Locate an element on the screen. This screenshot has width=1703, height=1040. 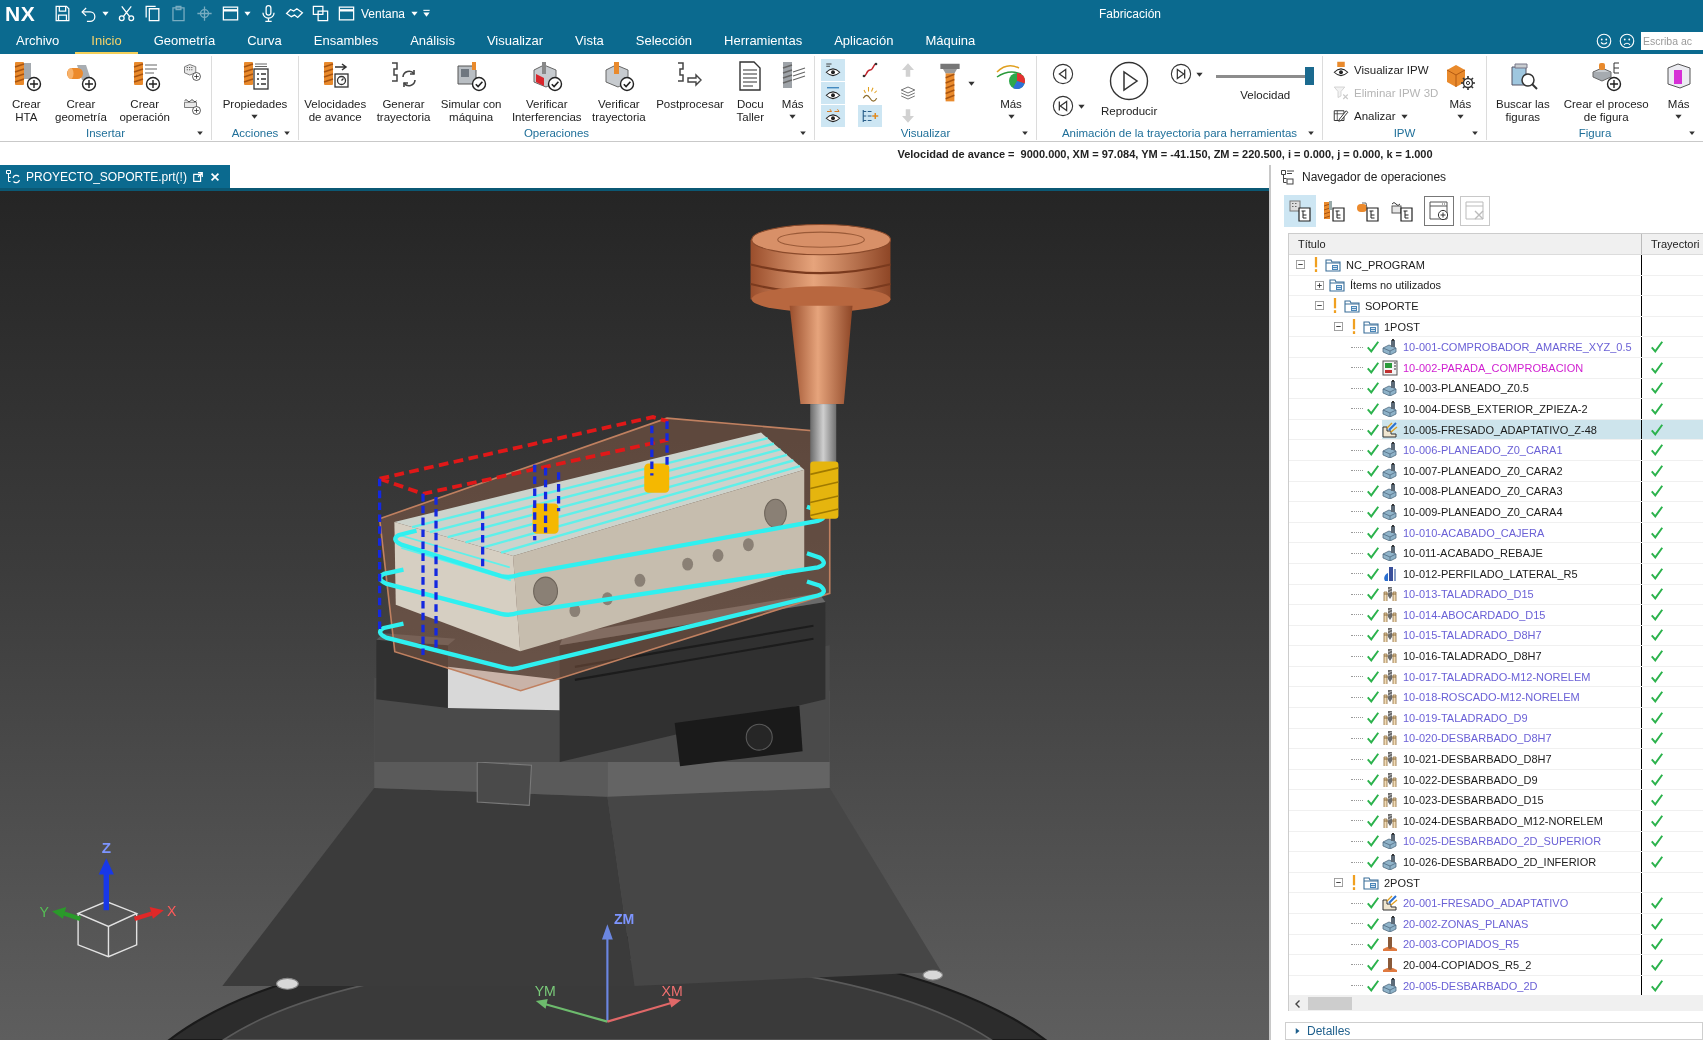
tree-item: 10-023-DESBARBADO_D15 is located at coordinates (1511, 800).